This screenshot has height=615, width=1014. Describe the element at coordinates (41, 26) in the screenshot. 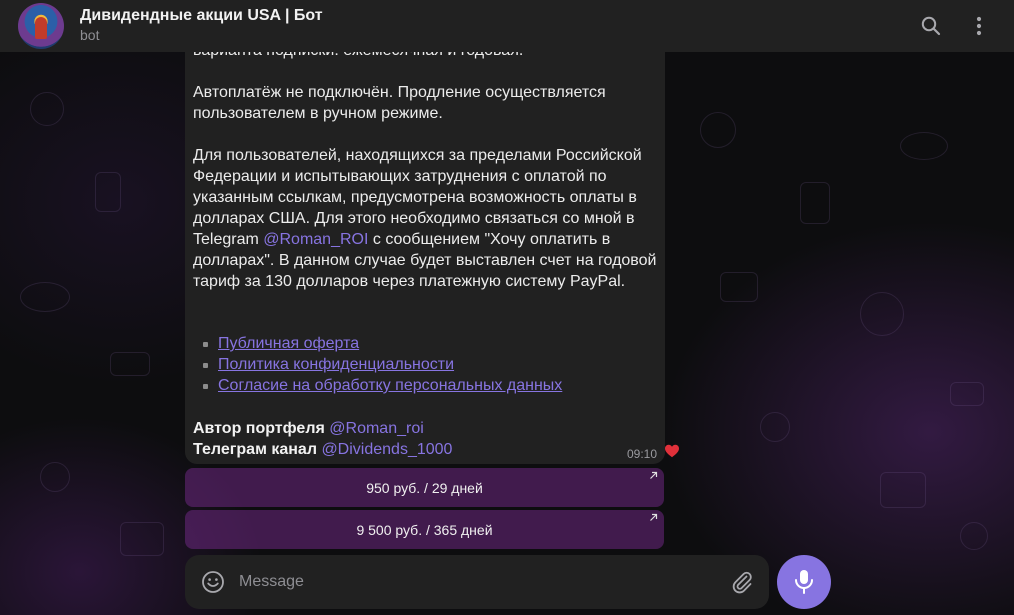

I see `bot-avatar` at that location.